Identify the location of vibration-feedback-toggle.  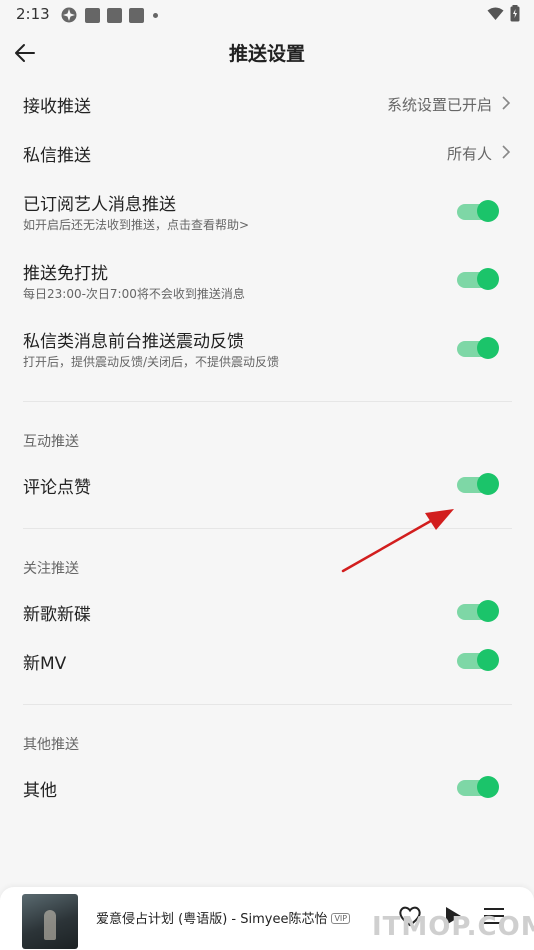
(478, 348).